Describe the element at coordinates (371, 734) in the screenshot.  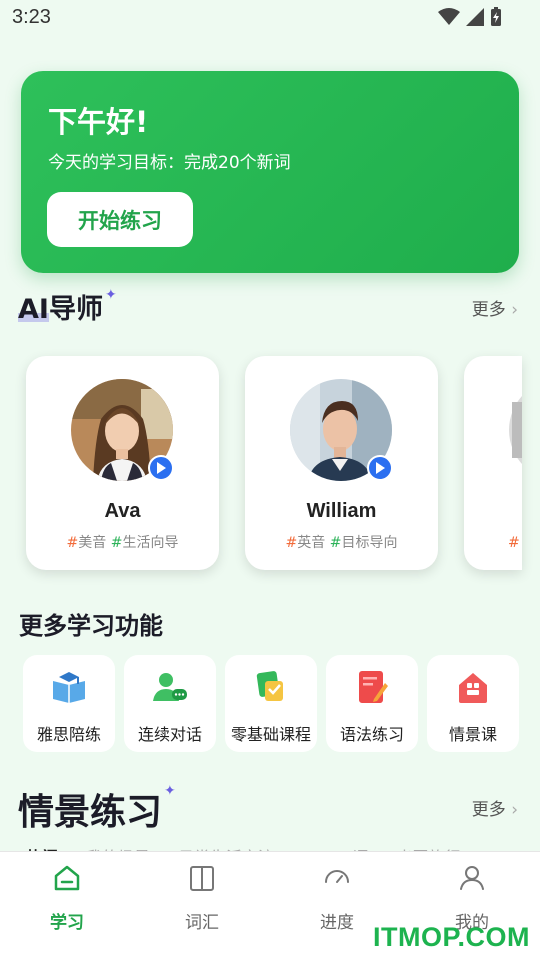
I see `function-label: 语法练习` at that location.